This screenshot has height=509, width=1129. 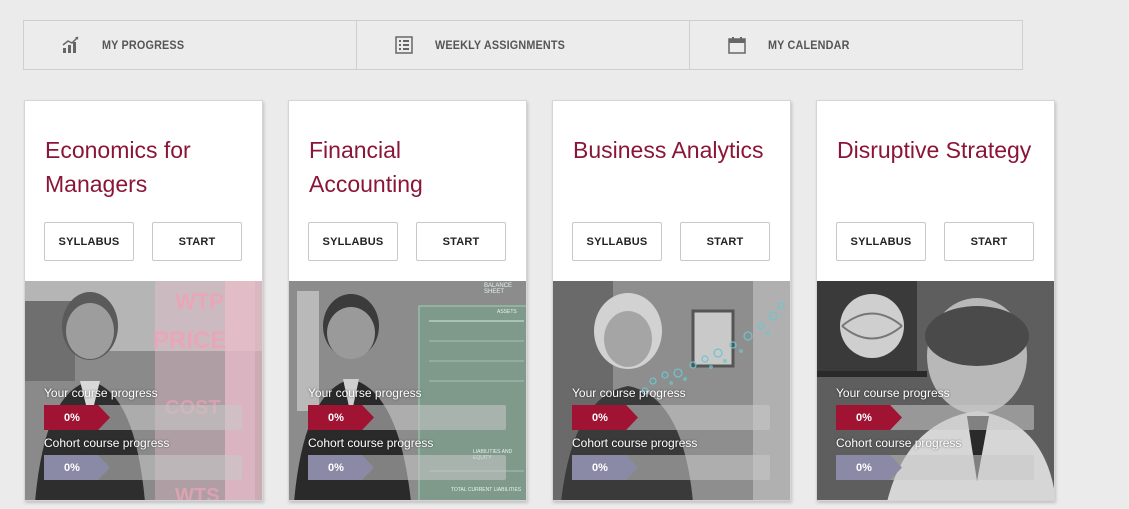 I want to click on course-title: Disruptive Strategy, so click(x=939, y=150).